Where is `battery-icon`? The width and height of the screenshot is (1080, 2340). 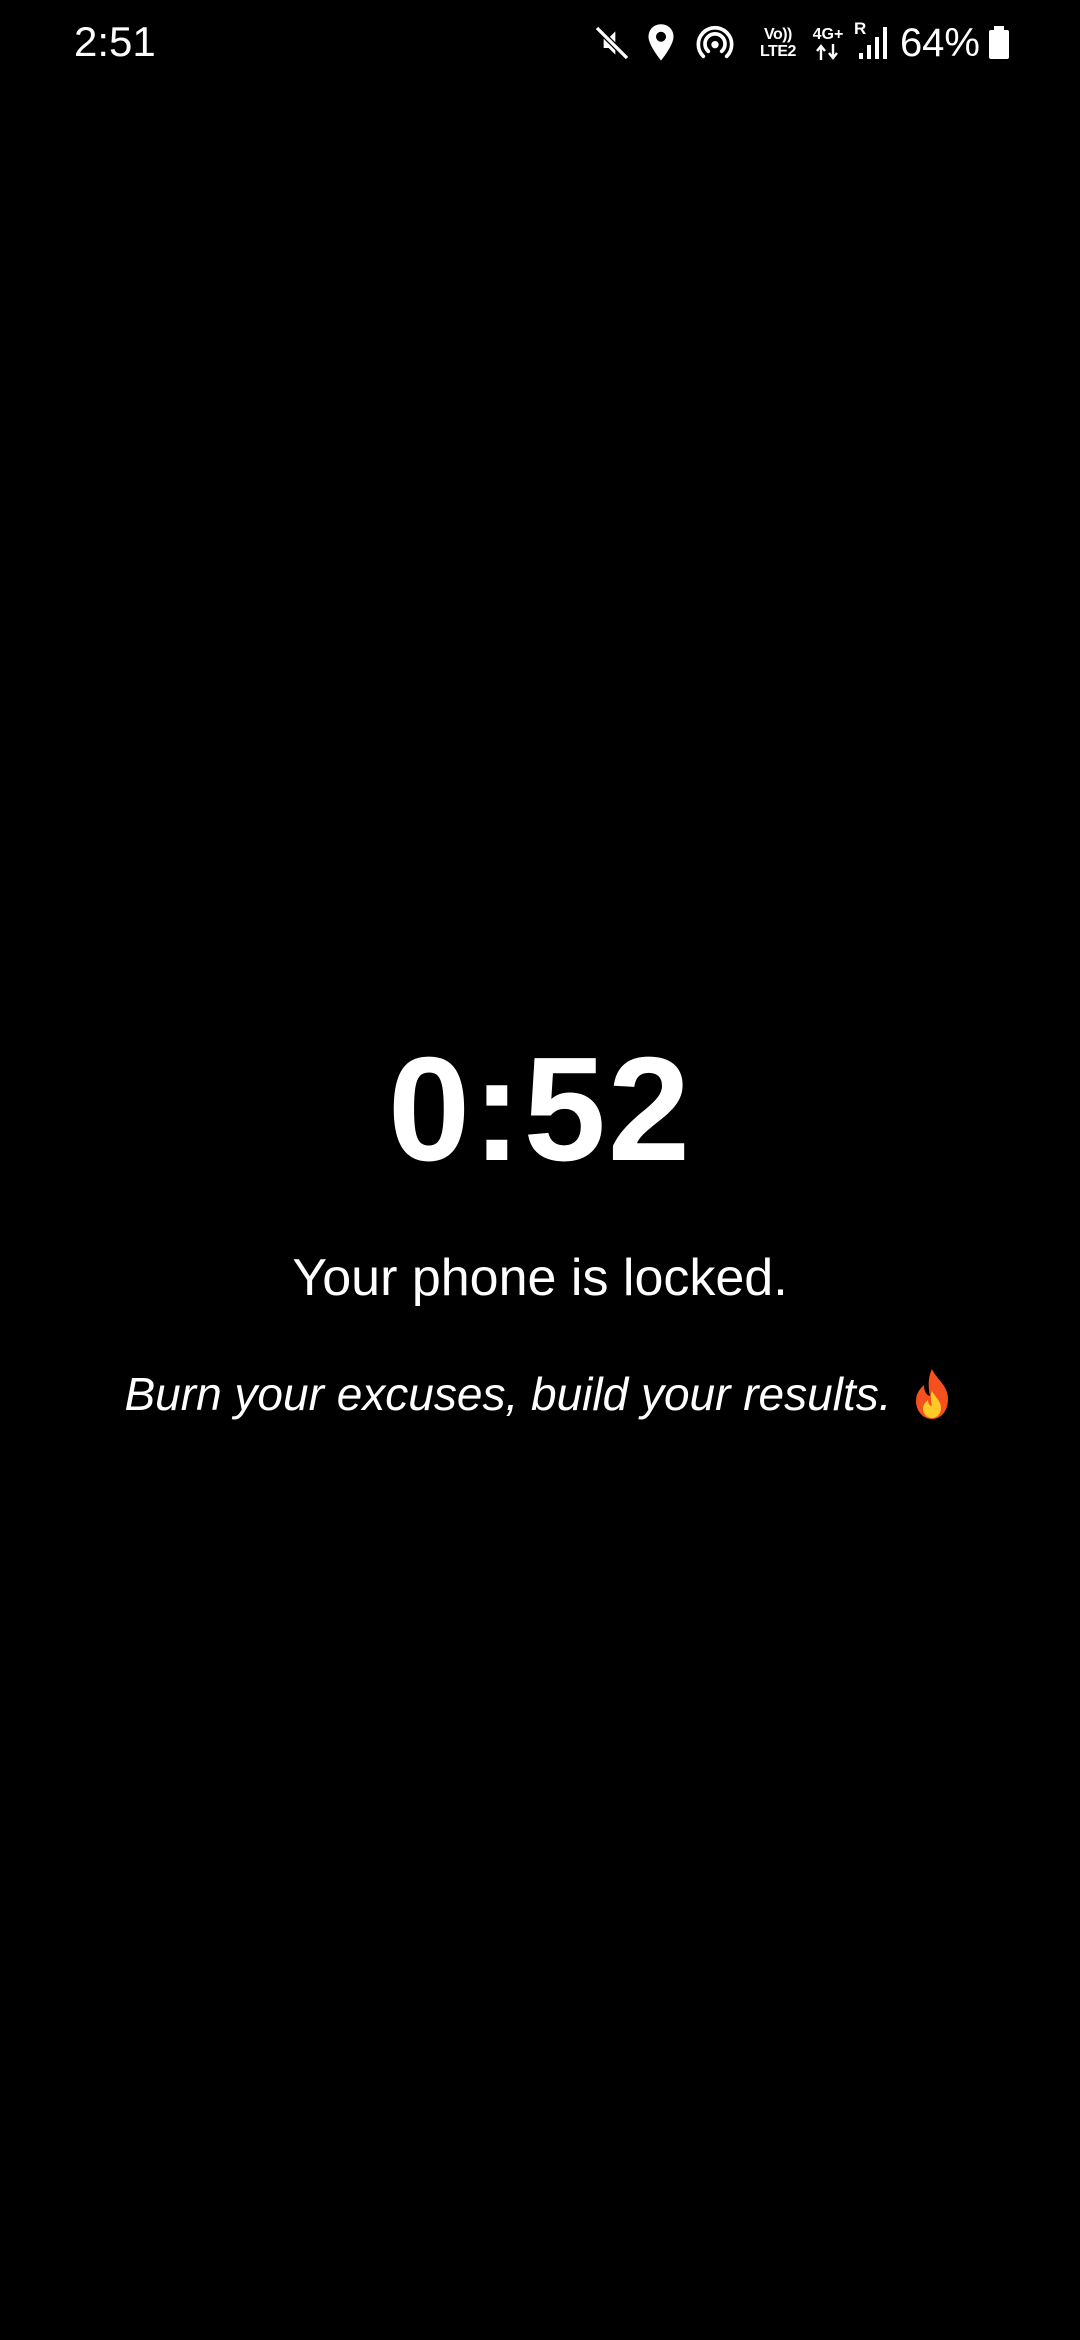 battery-icon is located at coordinates (999, 43).